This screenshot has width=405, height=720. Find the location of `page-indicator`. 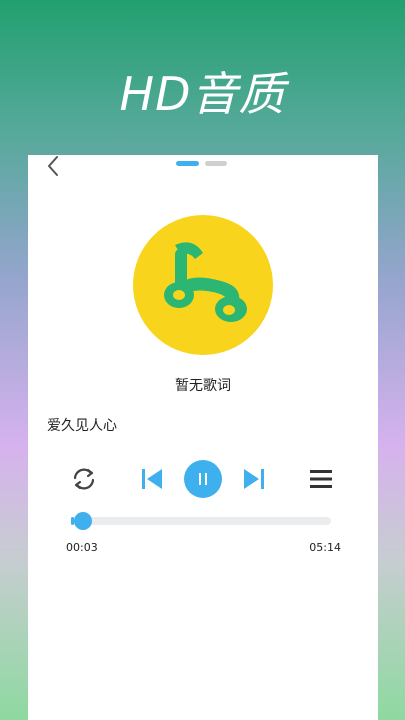

page-indicator is located at coordinates (201, 163).